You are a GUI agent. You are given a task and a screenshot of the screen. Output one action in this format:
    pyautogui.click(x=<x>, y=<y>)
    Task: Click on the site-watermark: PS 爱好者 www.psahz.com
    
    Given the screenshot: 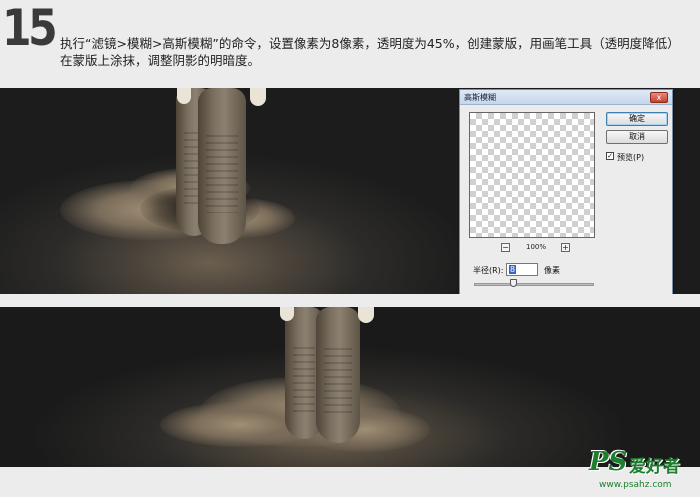 What is the action you would take?
    pyautogui.click(x=640, y=471)
    